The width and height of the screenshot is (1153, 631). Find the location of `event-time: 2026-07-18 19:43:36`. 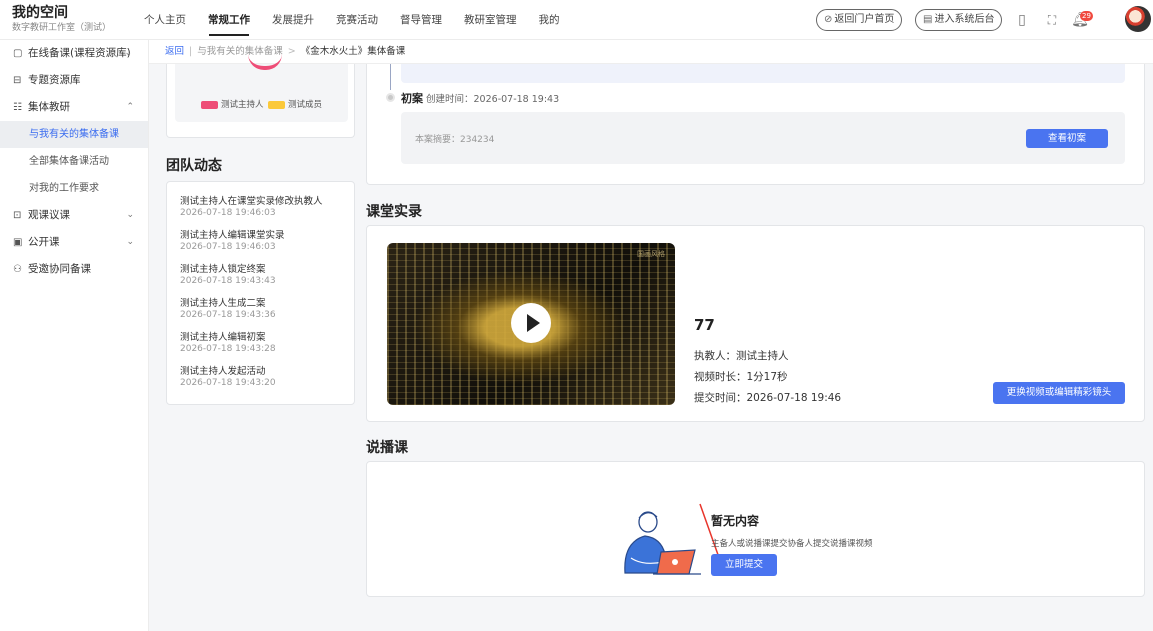

event-time: 2026-07-18 19:43:36 is located at coordinates (228, 315).